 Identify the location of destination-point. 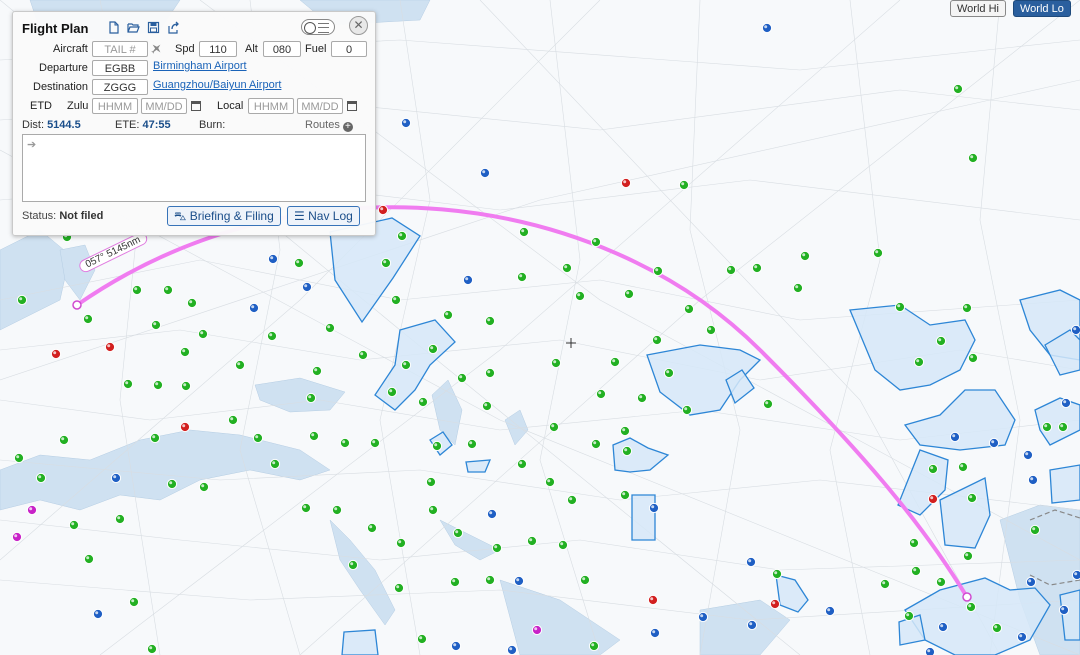
(967, 597).